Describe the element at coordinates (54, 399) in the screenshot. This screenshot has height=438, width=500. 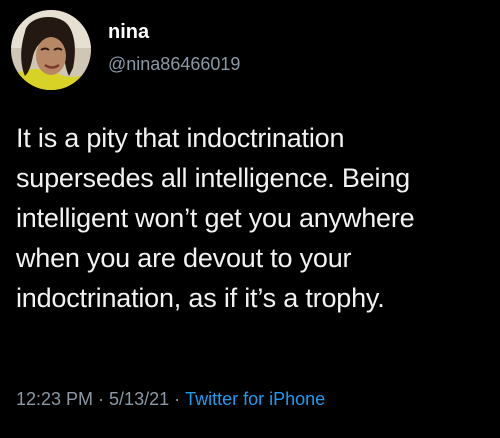
I see `tweet-time: 12:23 PM` at that location.